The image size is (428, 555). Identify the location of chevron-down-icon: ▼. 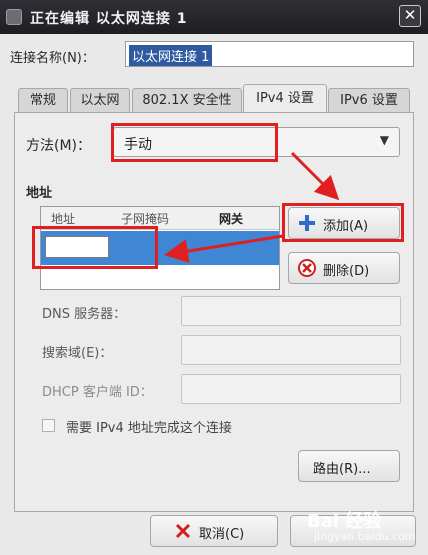
(384, 140).